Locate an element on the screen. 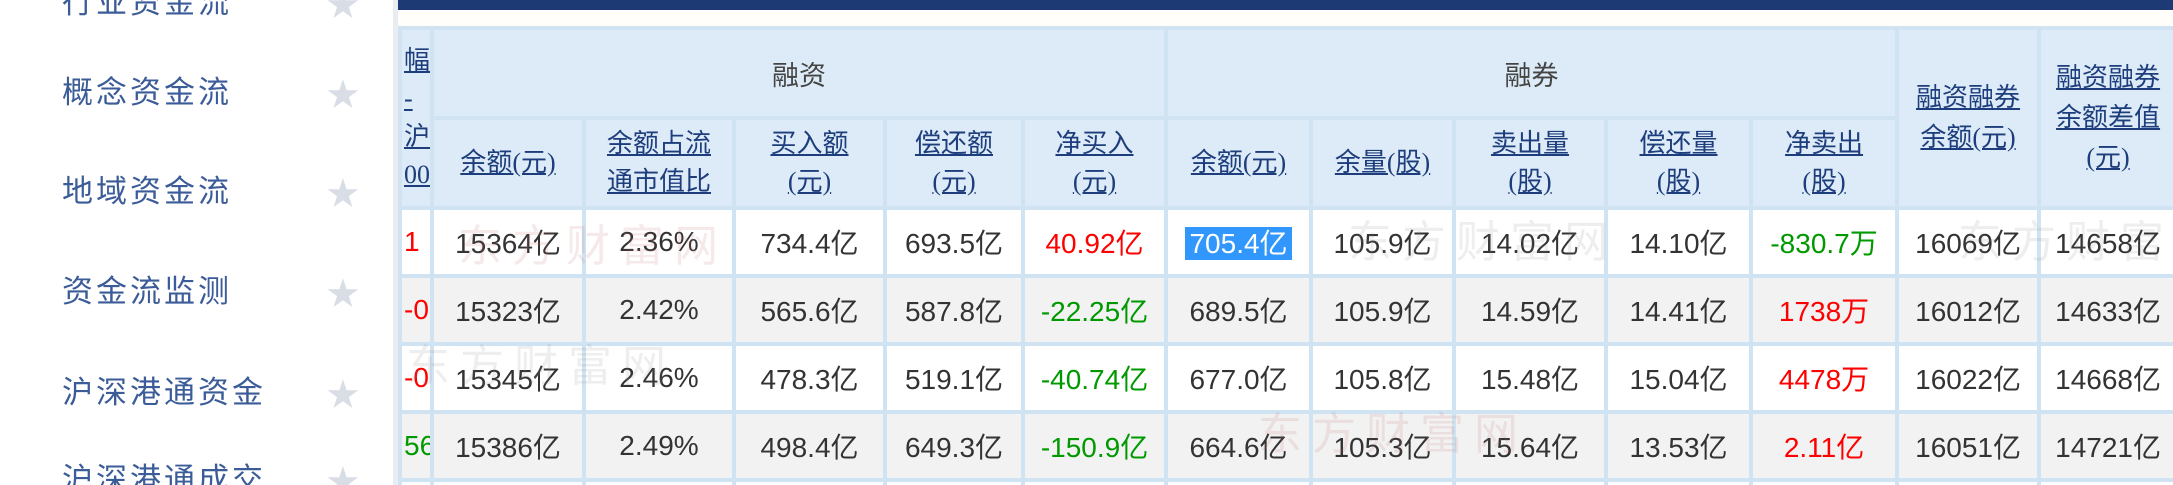 The width and height of the screenshot is (2173, 485). group-header-financing: 融资 is located at coordinates (799, 73).